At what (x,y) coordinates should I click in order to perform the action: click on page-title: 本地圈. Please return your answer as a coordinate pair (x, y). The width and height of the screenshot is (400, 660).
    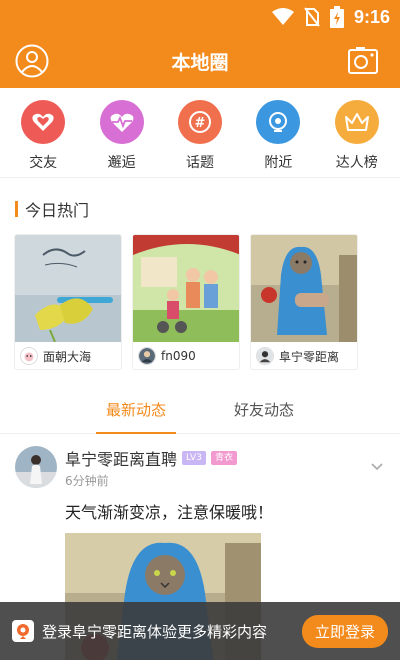
    Looking at the image, I should click on (200, 62).